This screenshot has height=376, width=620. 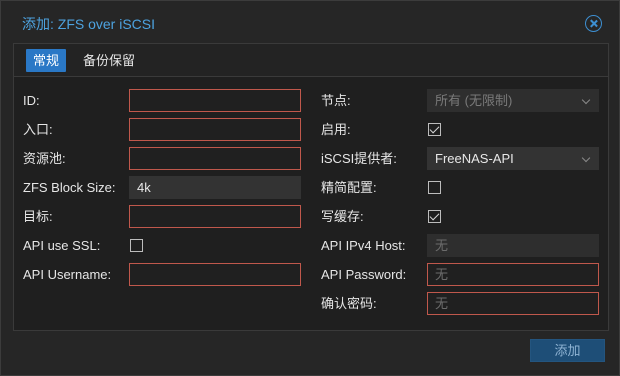 What do you see at coordinates (513, 303) in the screenshot?
I see `confirm-password-input: 无` at bounding box center [513, 303].